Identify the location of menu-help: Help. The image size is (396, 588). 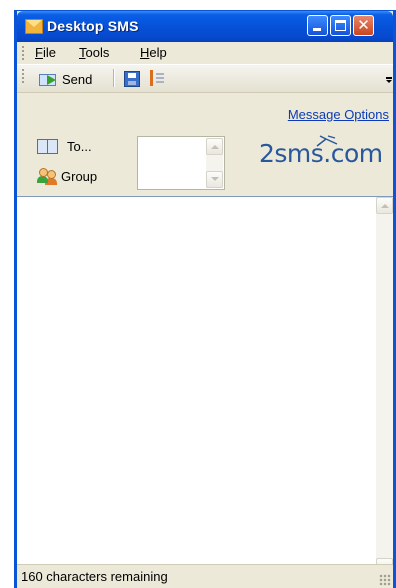
(153, 52).